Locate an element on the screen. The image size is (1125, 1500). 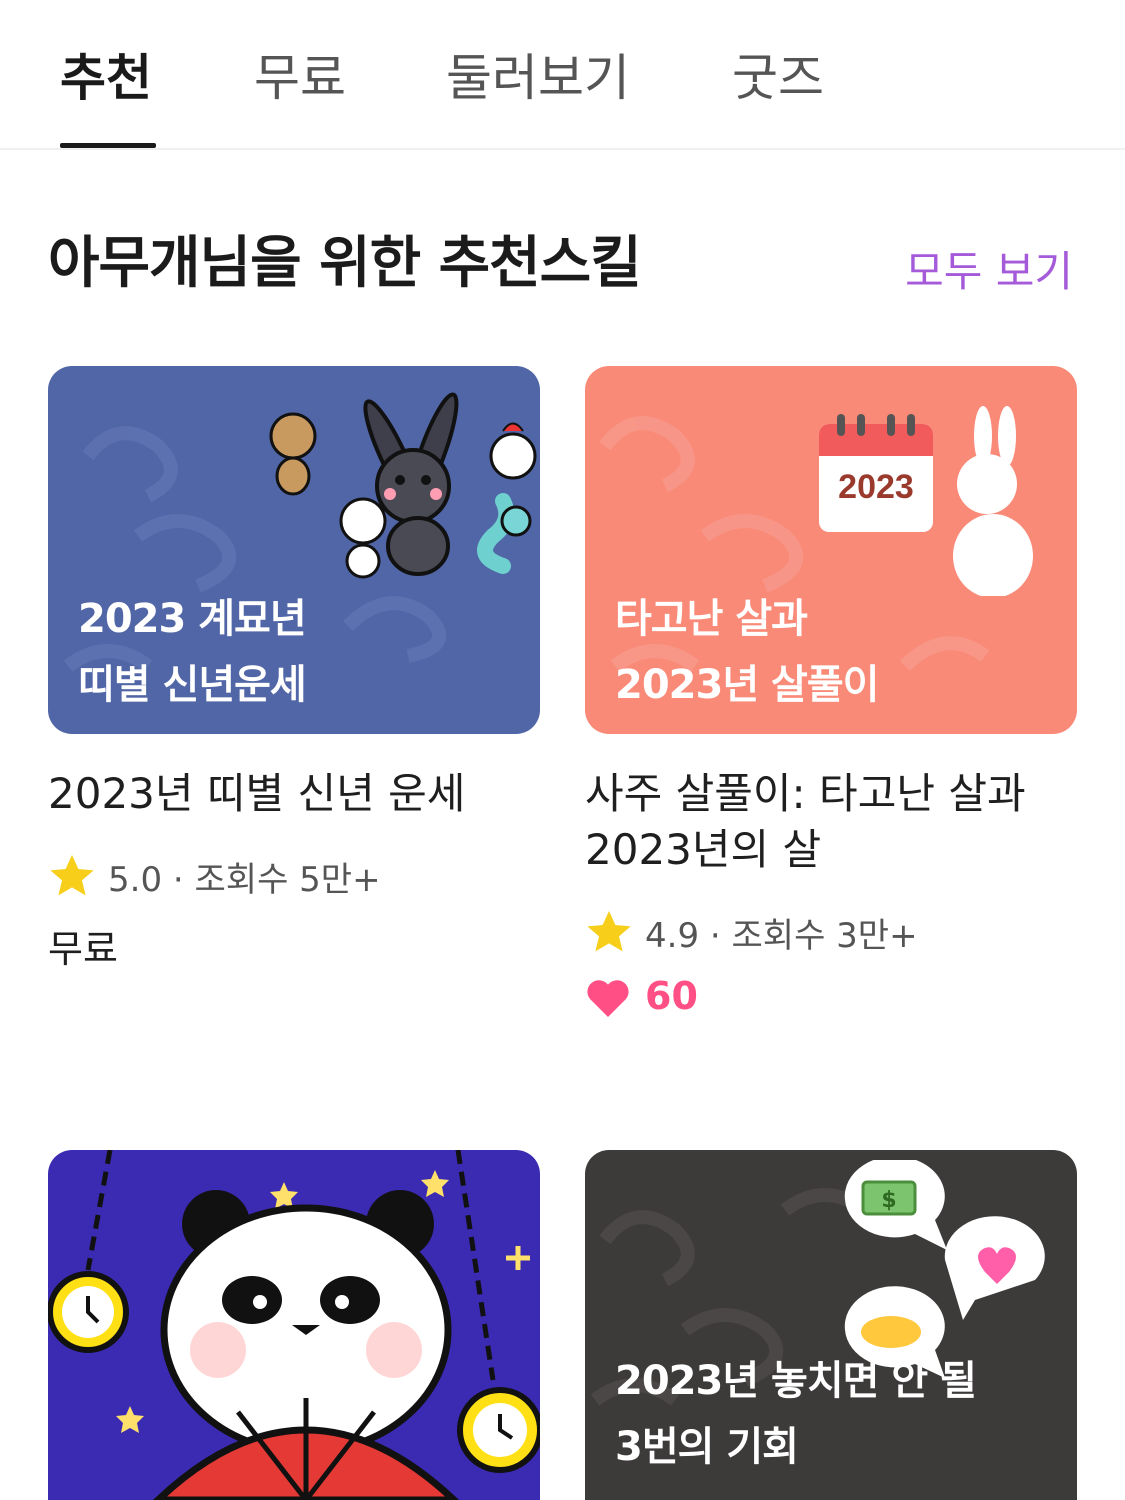
card-image-line-2: 2023년 살풀이 is located at coordinates (747, 685).